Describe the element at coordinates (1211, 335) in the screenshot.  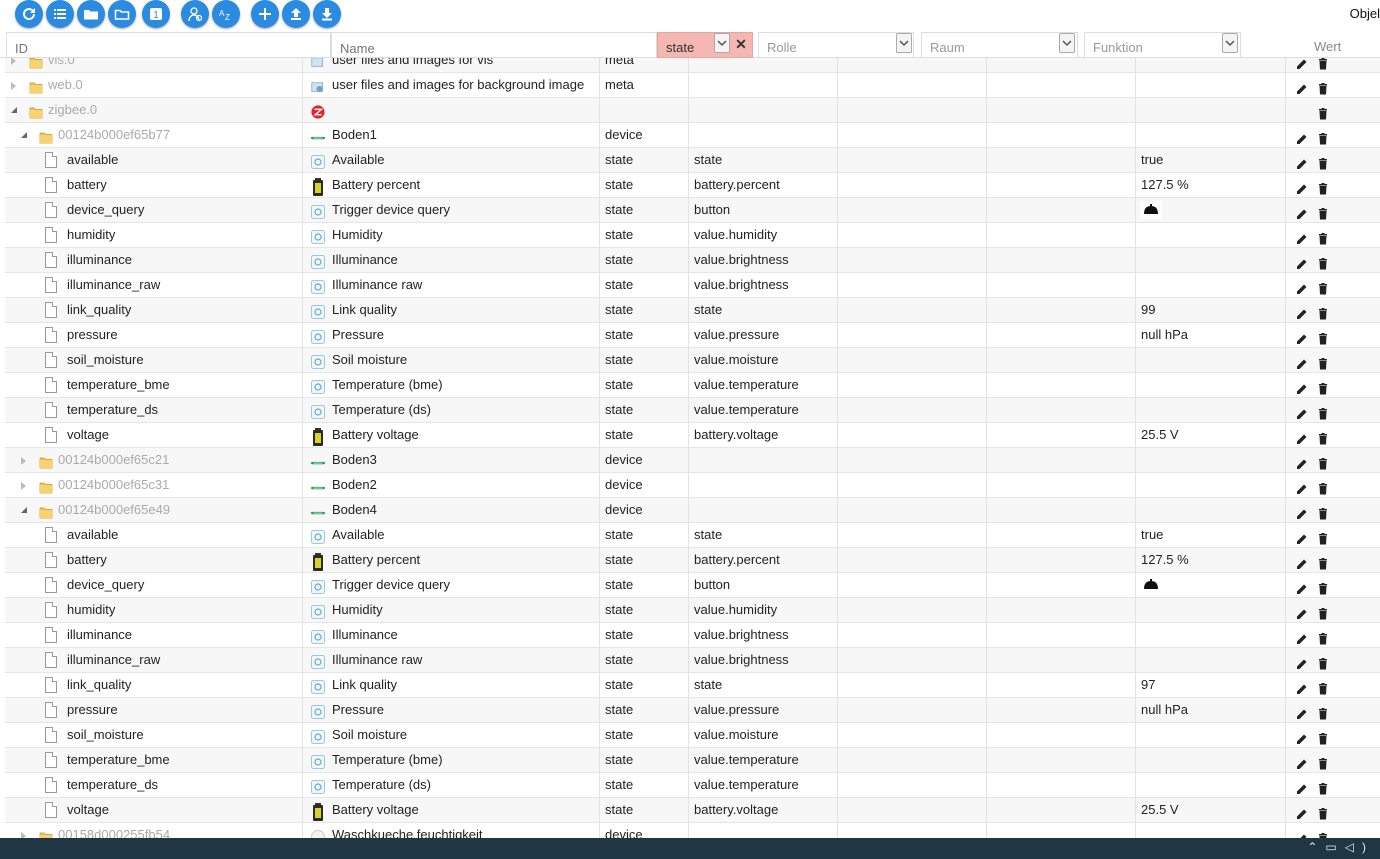
I see `value-cell: null hPa` at that location.